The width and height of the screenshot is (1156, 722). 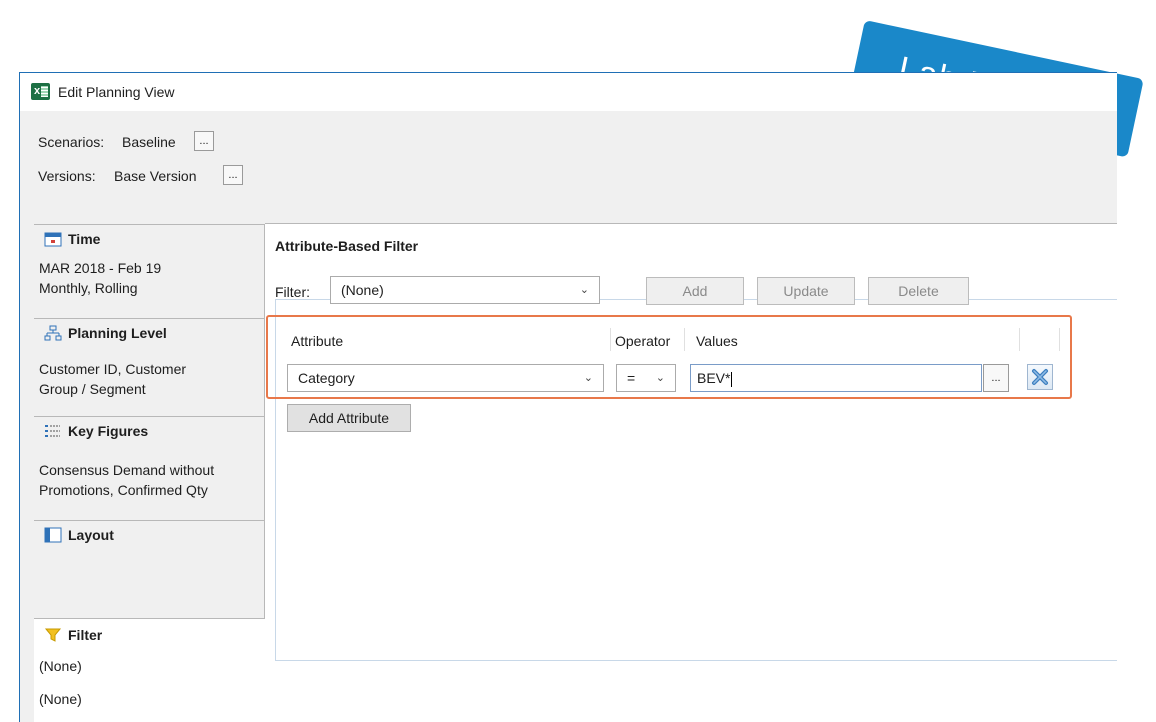 What do you see at coordinates (465, 290) in the screenshot?
I see `filter-dropdown: (None) ⌄` at bounding box center [465, 290].